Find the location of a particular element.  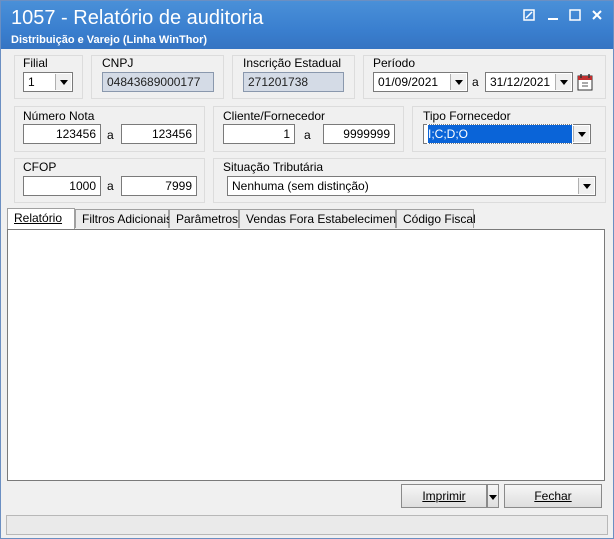

periodo-to-value: 31/12/2021 is located at coordinates (520, 82).